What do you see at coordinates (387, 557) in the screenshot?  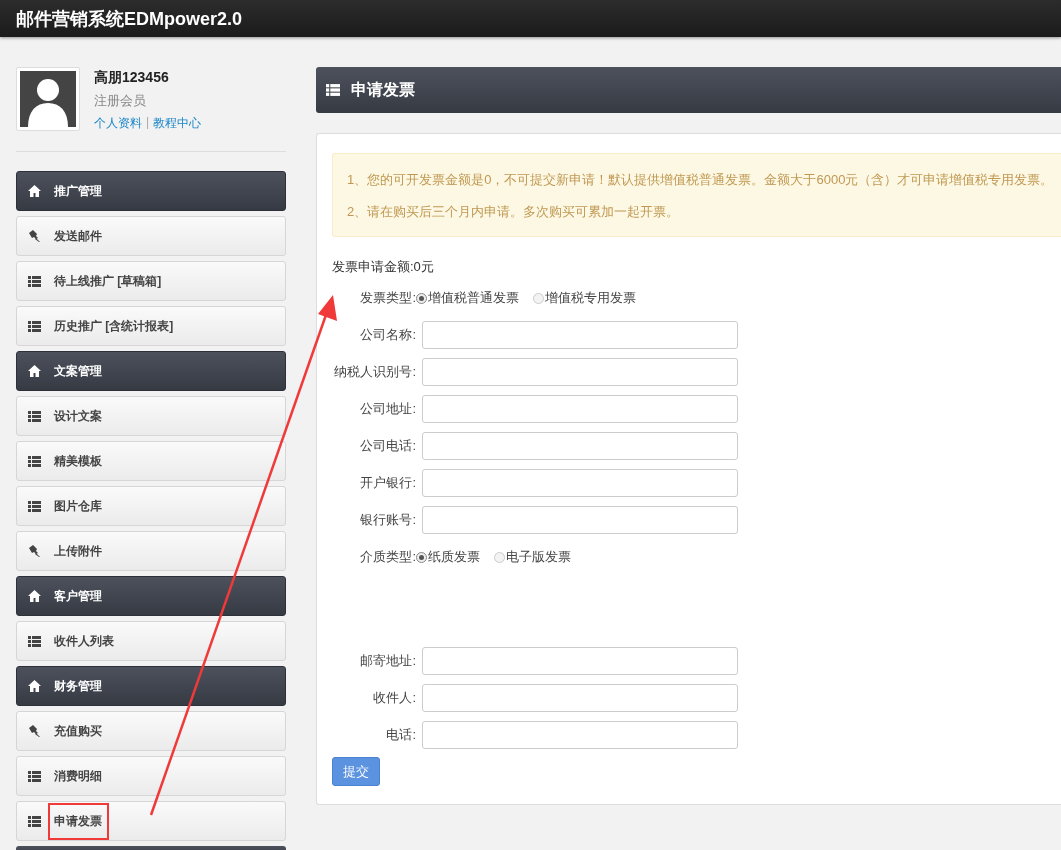 I see `field-label: 介质类型:` at bounding box center [387, 557].